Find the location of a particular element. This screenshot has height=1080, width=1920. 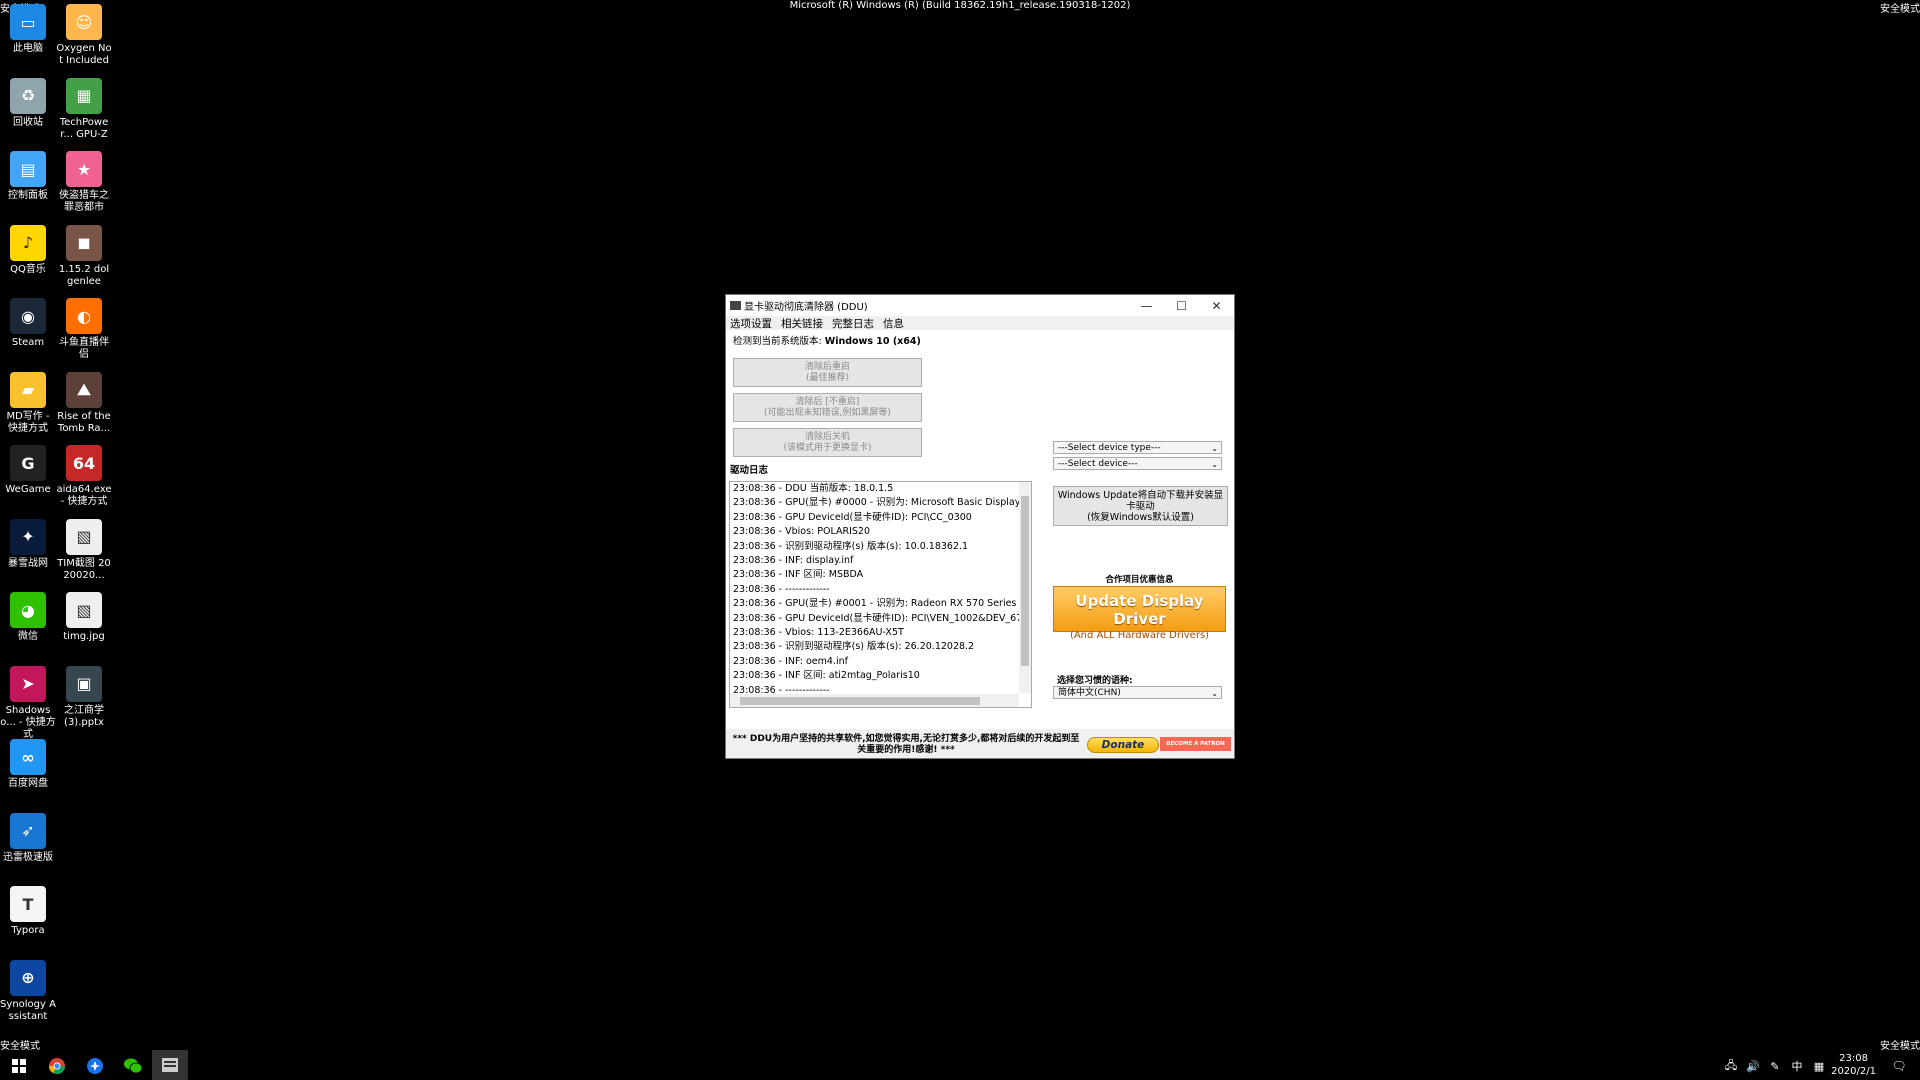

desktop-icon: ✦ 暴雪战网 is located at coordinates (28, 544).